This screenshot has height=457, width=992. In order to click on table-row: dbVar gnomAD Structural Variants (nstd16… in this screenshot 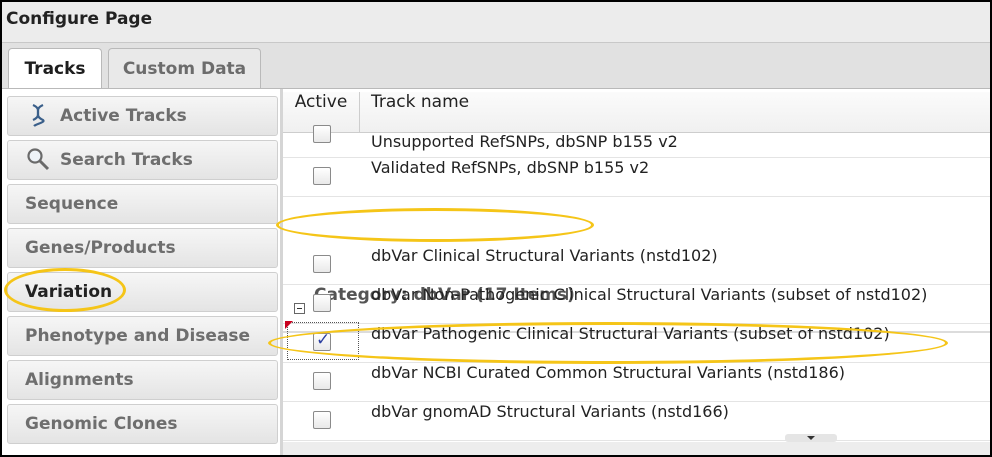, I will do `click(636, 421)`.